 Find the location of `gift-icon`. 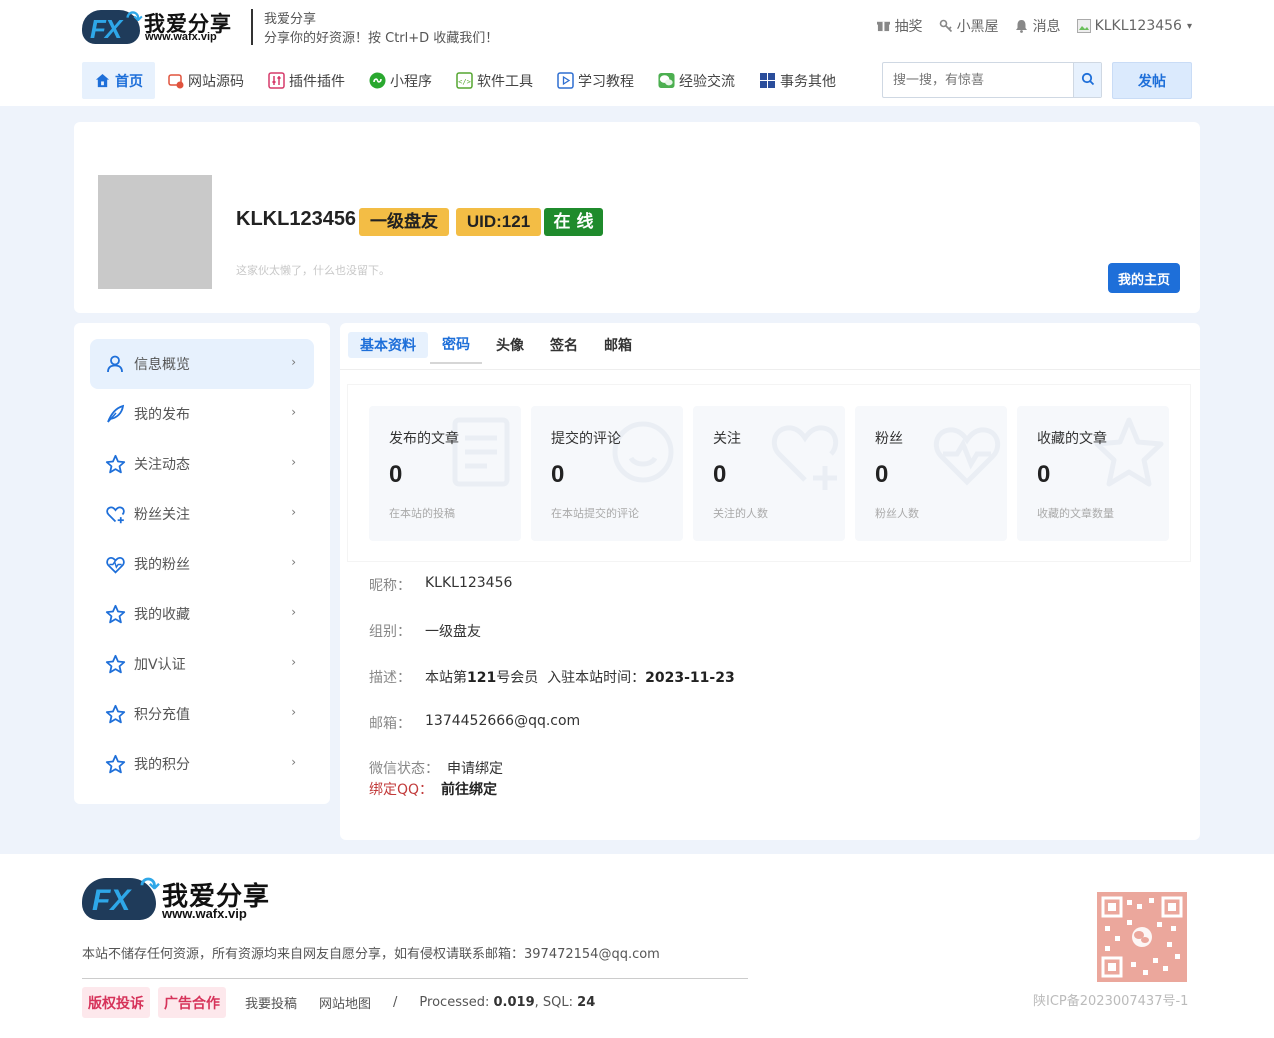

gift-icon is located at coordinates (884, 26).